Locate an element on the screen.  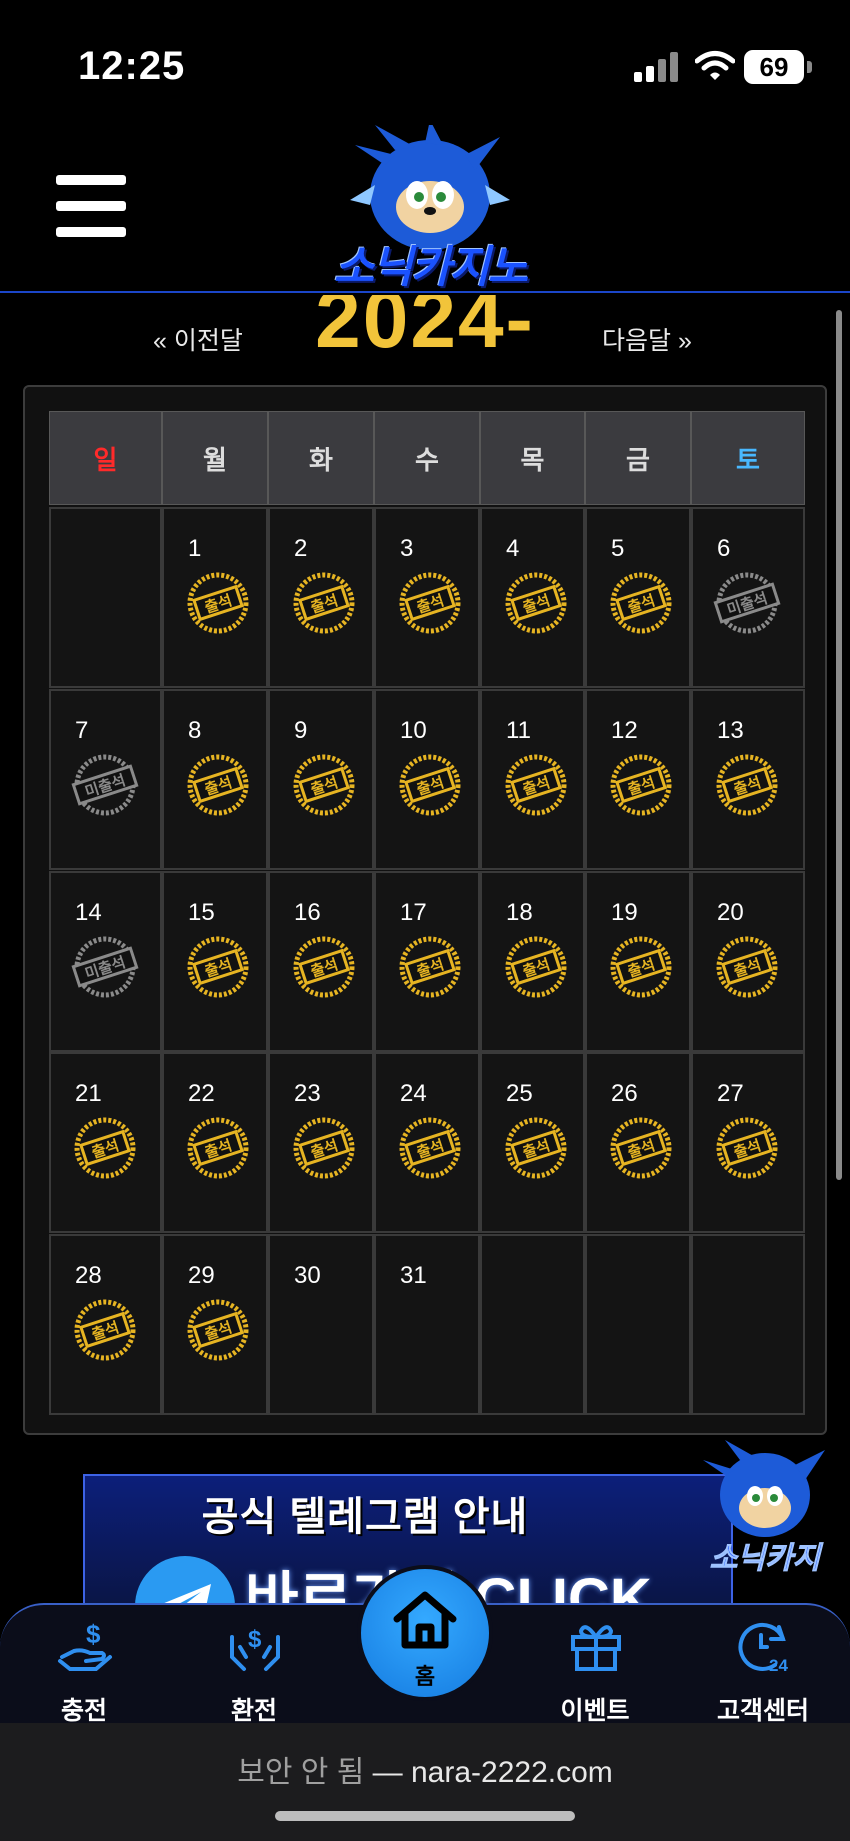
home-icon is located at coordinates (425, 1620).